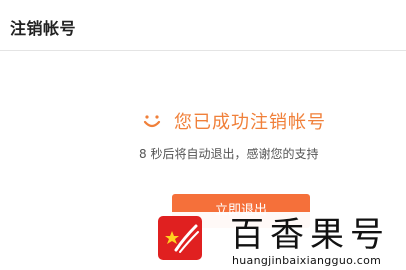 Image resolution: width=406 pixels, height=270 pixels. I want to click on watermark-overlay: 百香果号 huangjinbaixiangguo.com, so click(278, 241).